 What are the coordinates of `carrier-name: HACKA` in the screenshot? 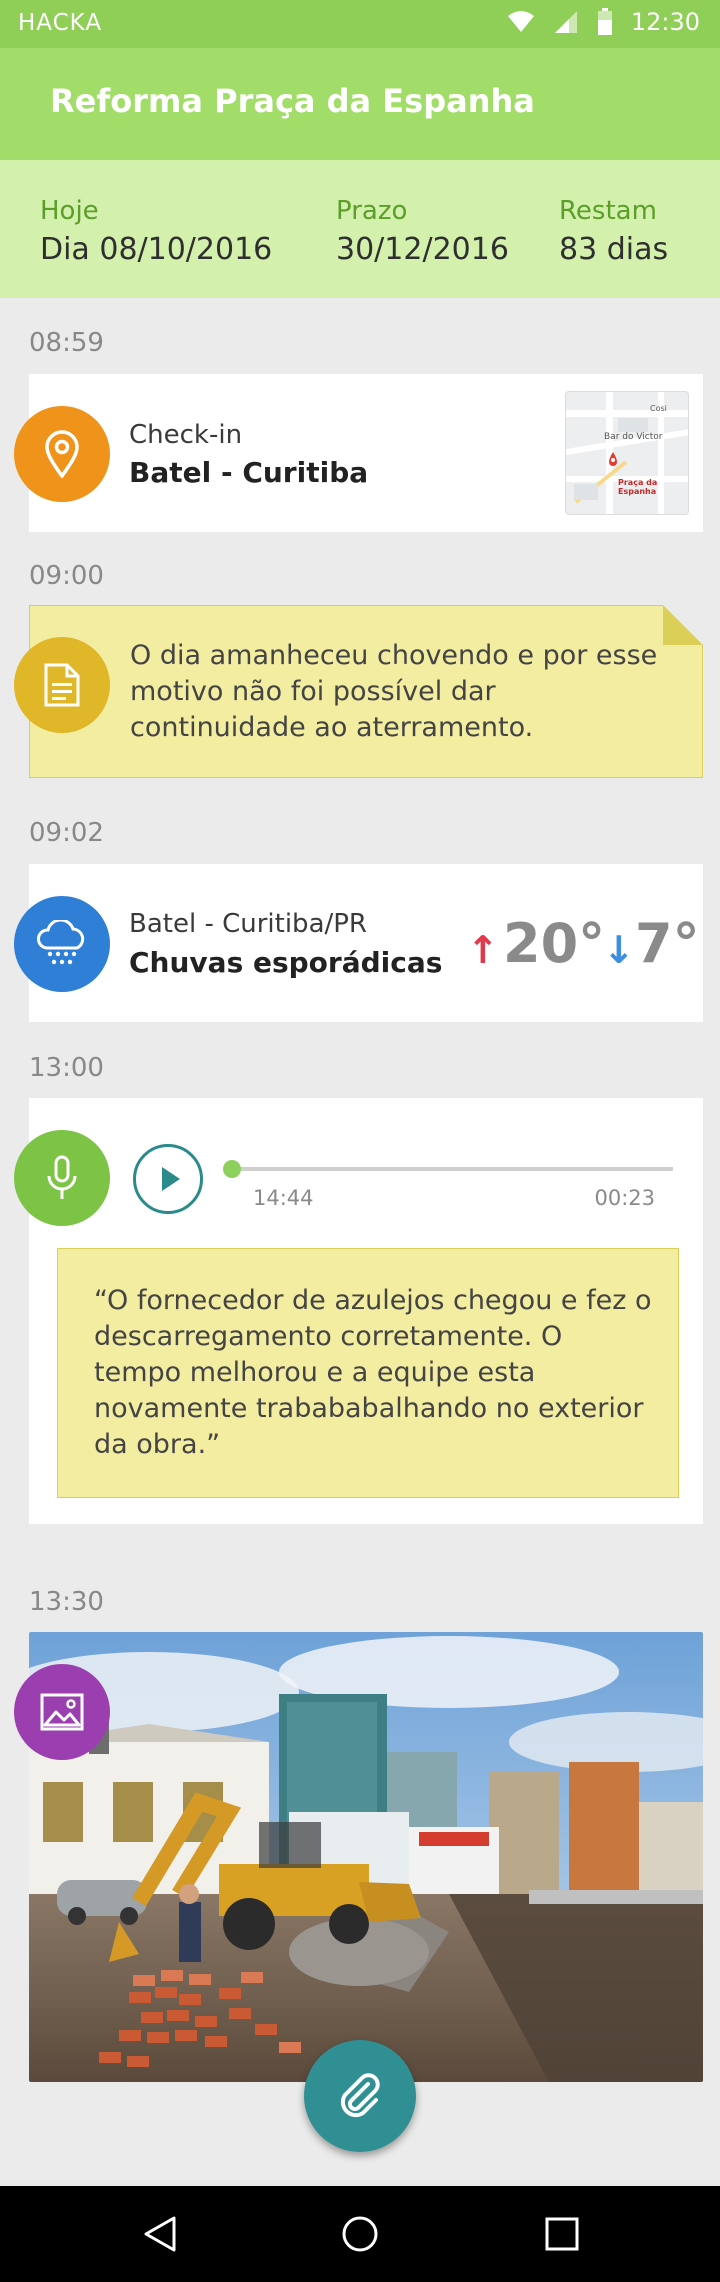 It's located at (60, 23).